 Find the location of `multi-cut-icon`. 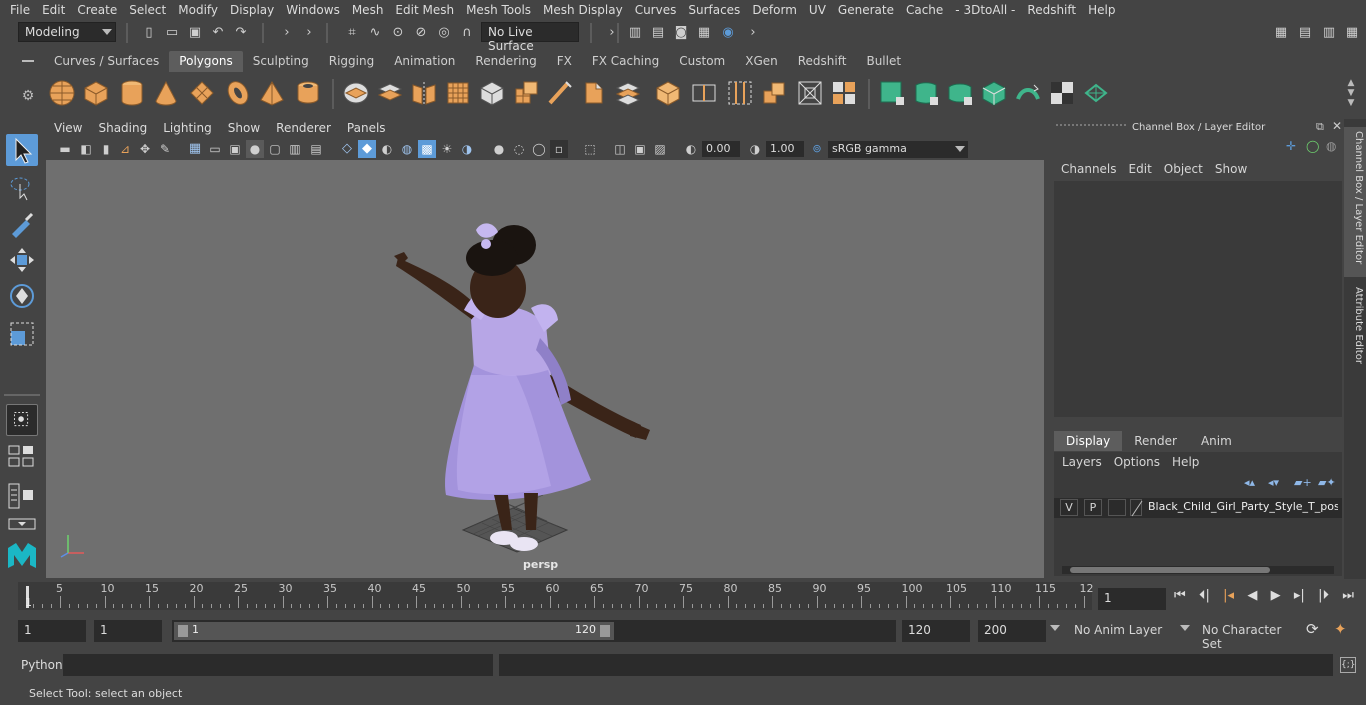

multi-cut-icon is located at coordinates (560, 93).